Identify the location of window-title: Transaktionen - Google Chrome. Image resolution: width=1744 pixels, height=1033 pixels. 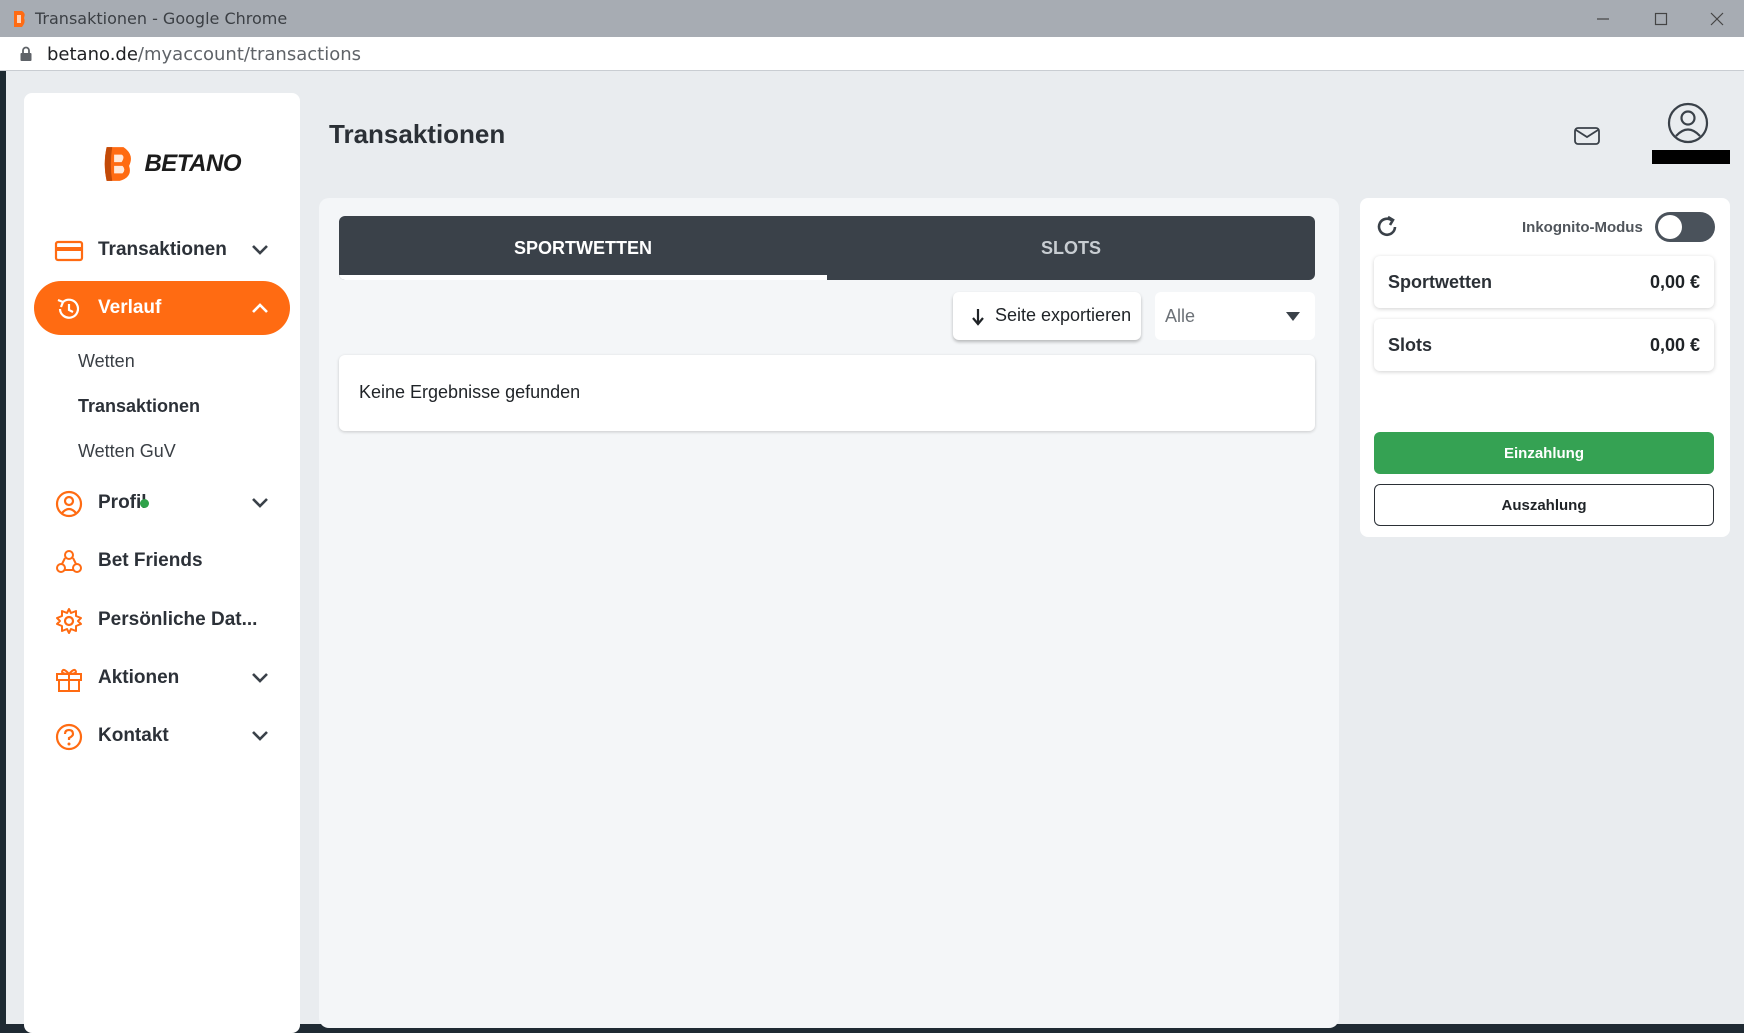
(161, 18).